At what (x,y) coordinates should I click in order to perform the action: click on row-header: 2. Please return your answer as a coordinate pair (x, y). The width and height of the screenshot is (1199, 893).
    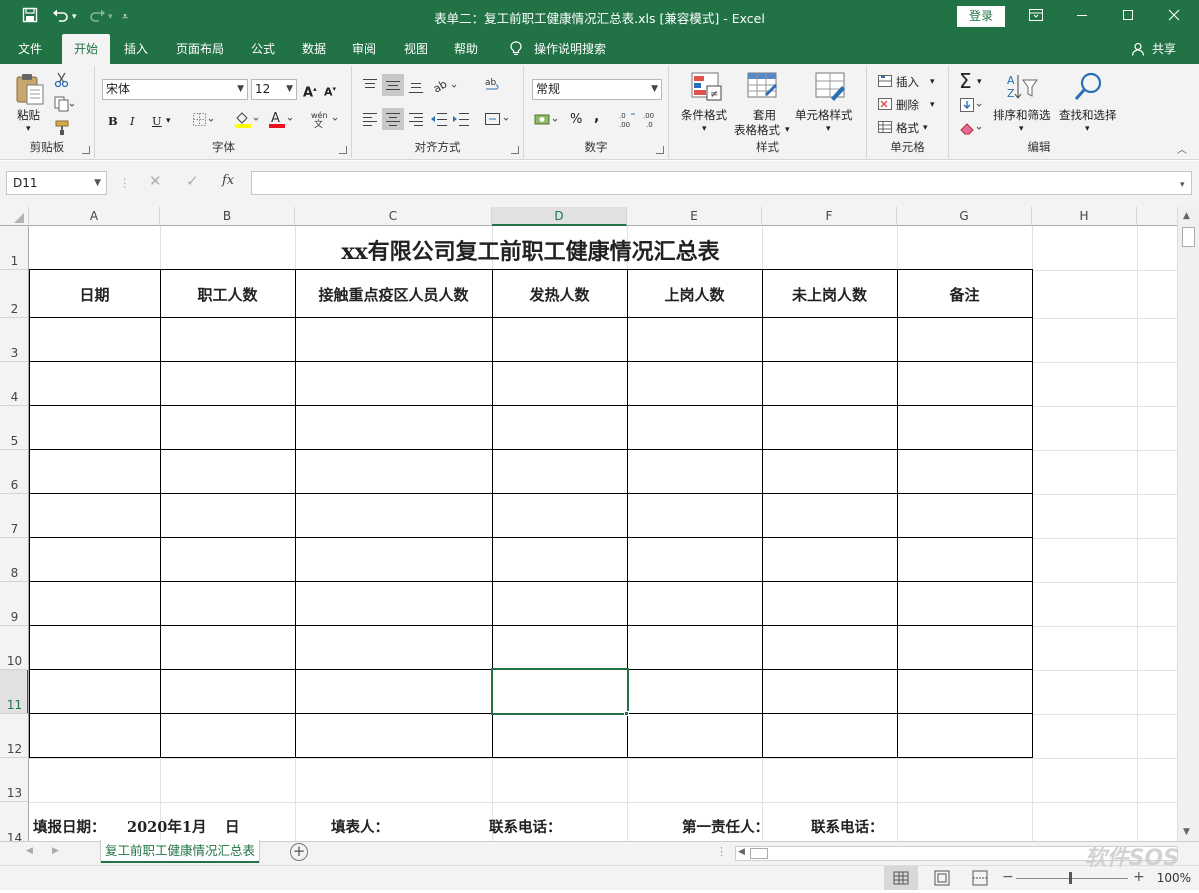
    Looking at the image, I should click on (14, 294).